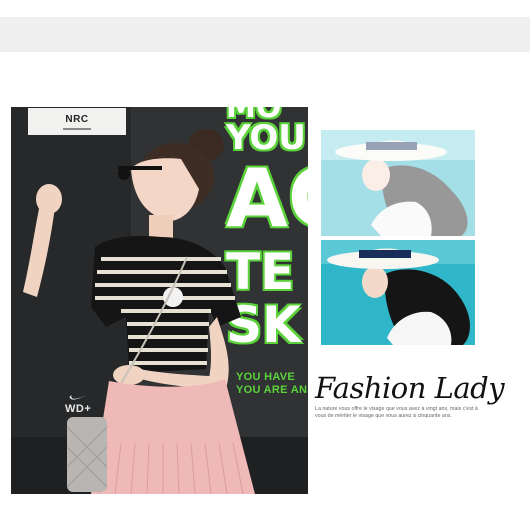  What do you see at coordinates (265, 34) in the screenshot?
I see `header-band` at bounding box center [265, 34].